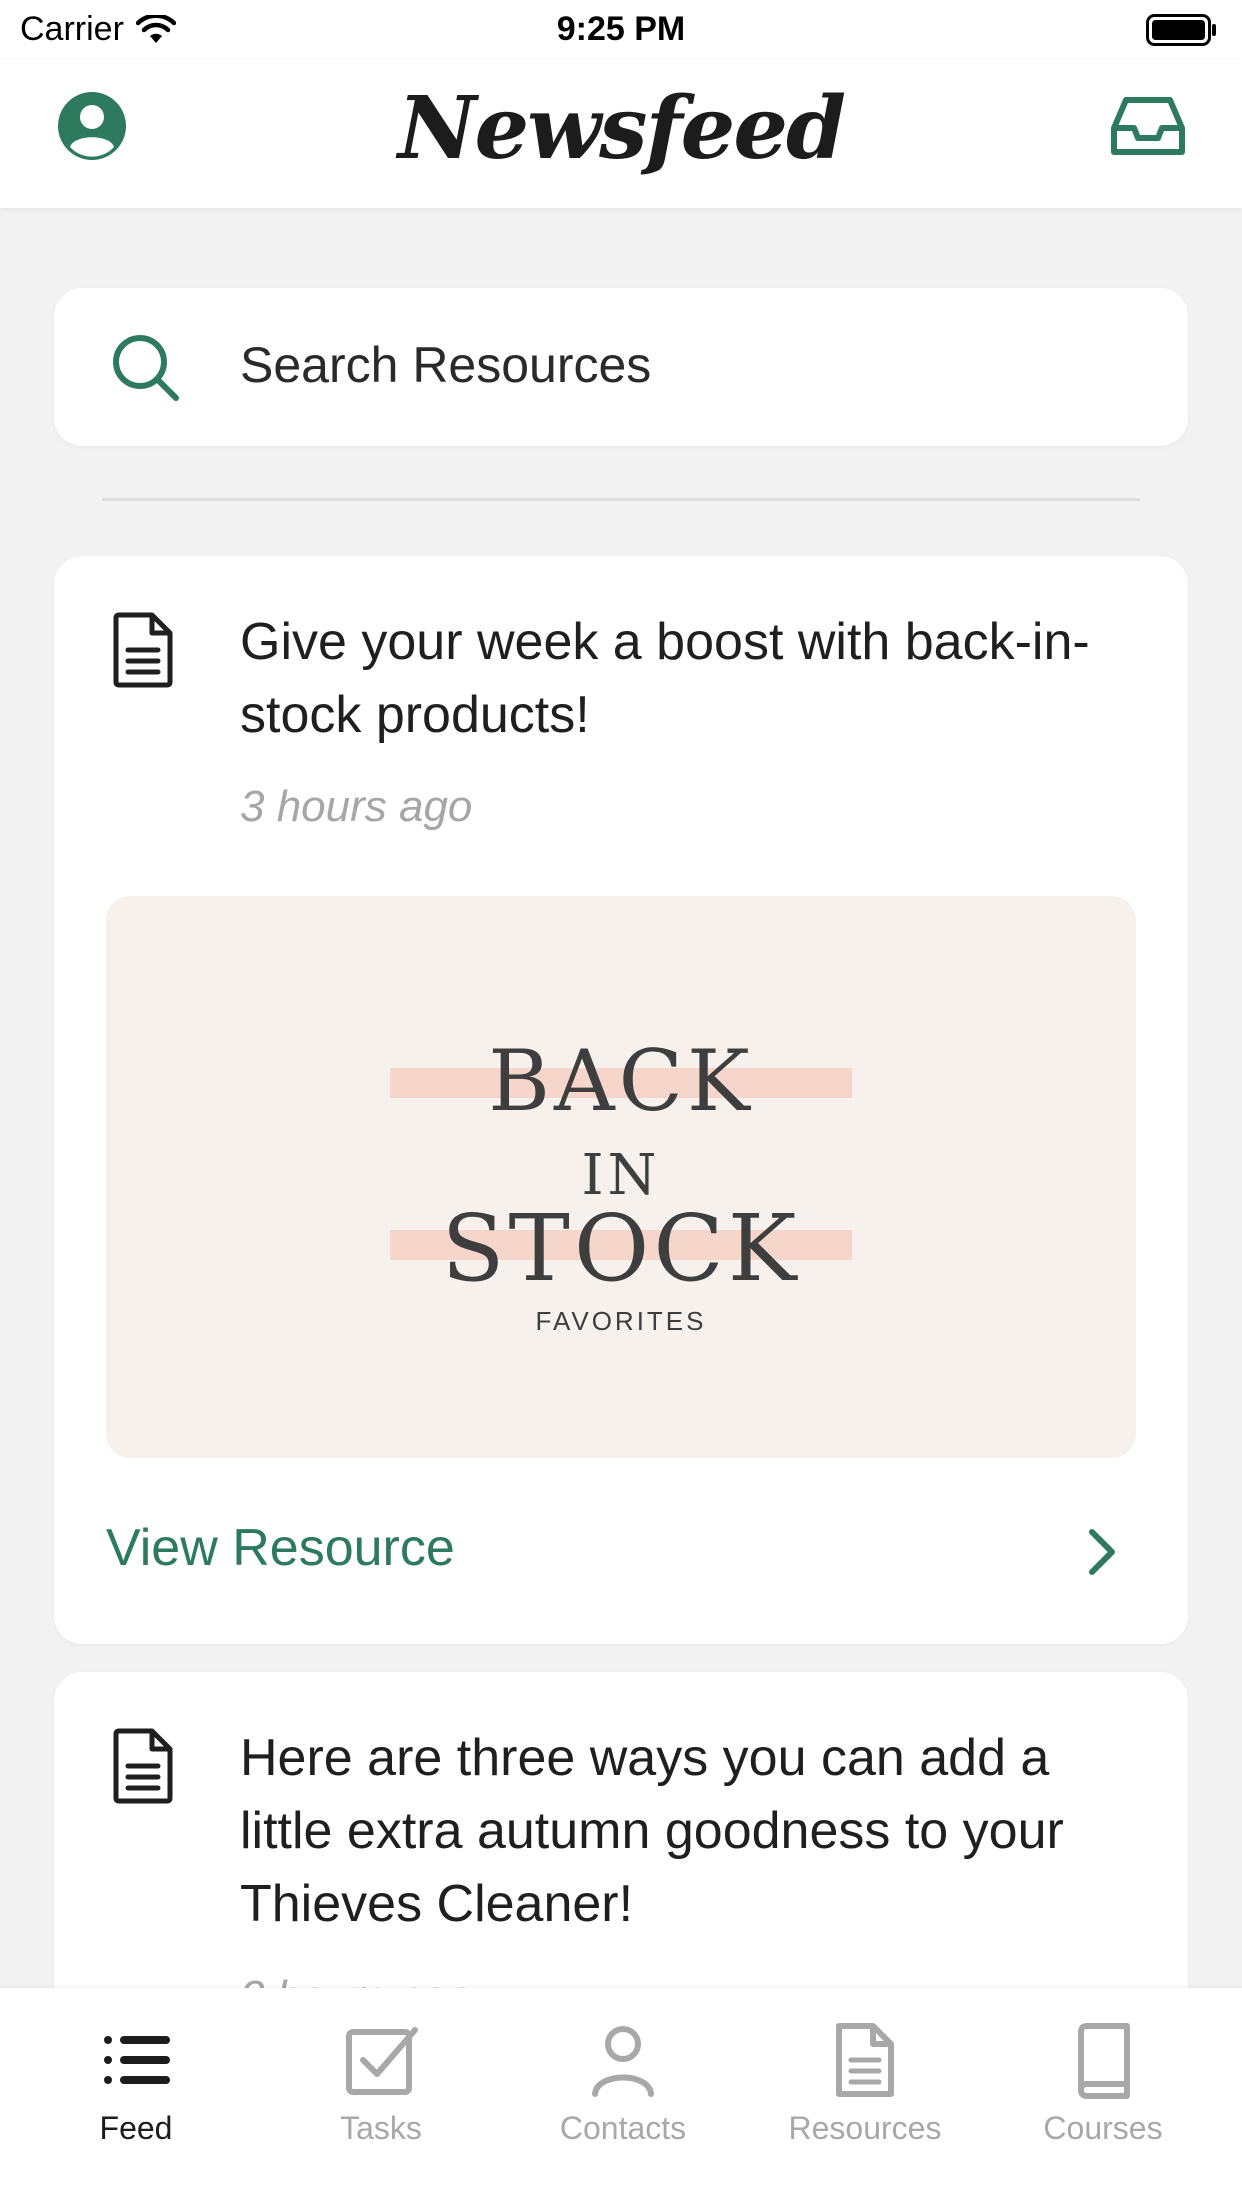  What do you see at coordinates (356, 806) in the screenshot?
I see `feed-card-timestamp: 3 hours ago` at bounding box center [356, 806].